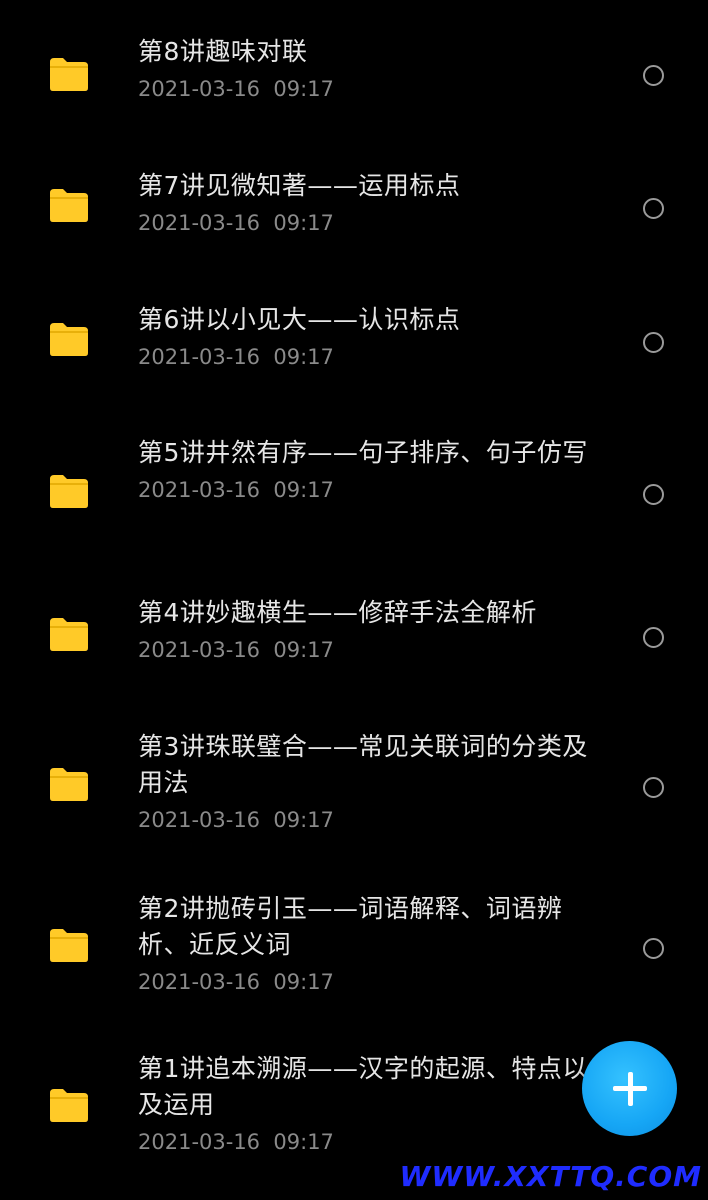  Describe the element at coordinates (223, 51) in the screenshot. I see `item-title: 第8讲趣味对联` at that location.